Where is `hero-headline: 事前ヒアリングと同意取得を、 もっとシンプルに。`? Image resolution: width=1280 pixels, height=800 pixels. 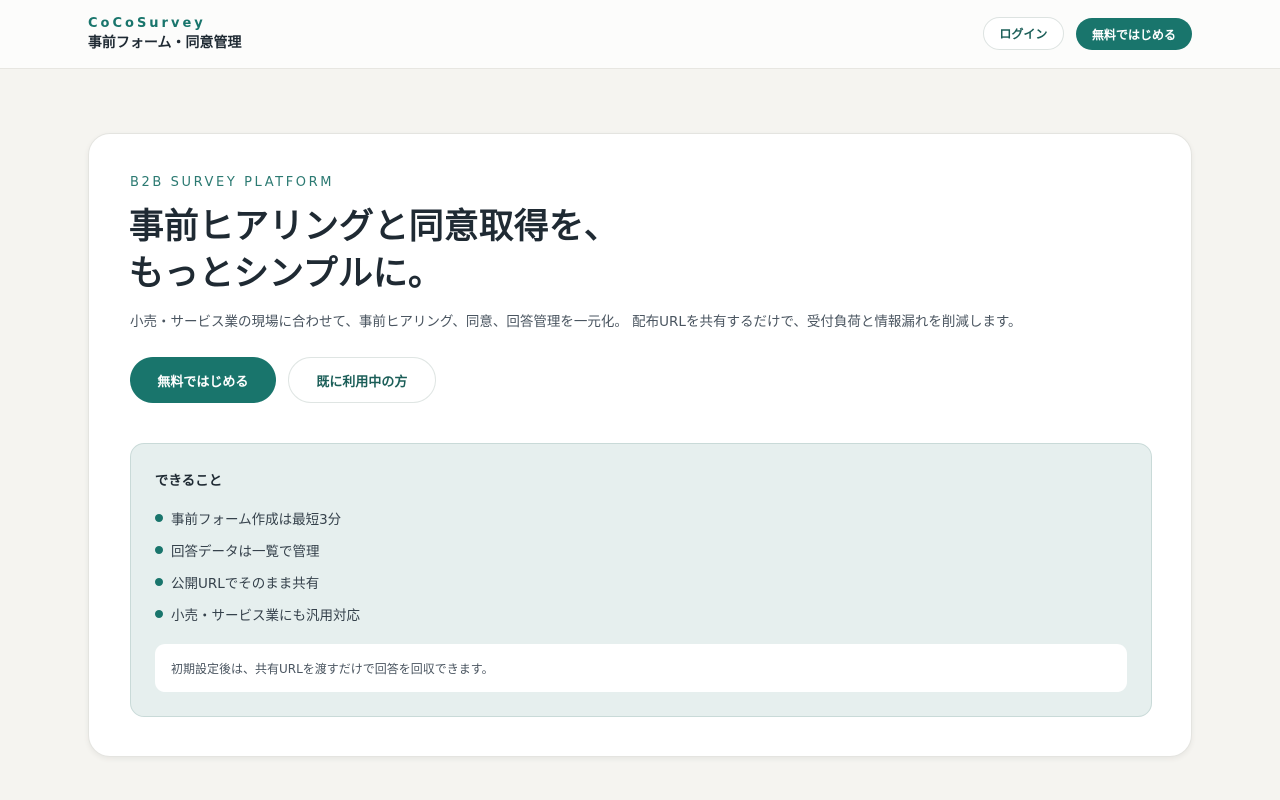
hero-headline: 事前ヒアリングと同意取得を、 もっとシンプルに。 is located at coordinates (374, 251).